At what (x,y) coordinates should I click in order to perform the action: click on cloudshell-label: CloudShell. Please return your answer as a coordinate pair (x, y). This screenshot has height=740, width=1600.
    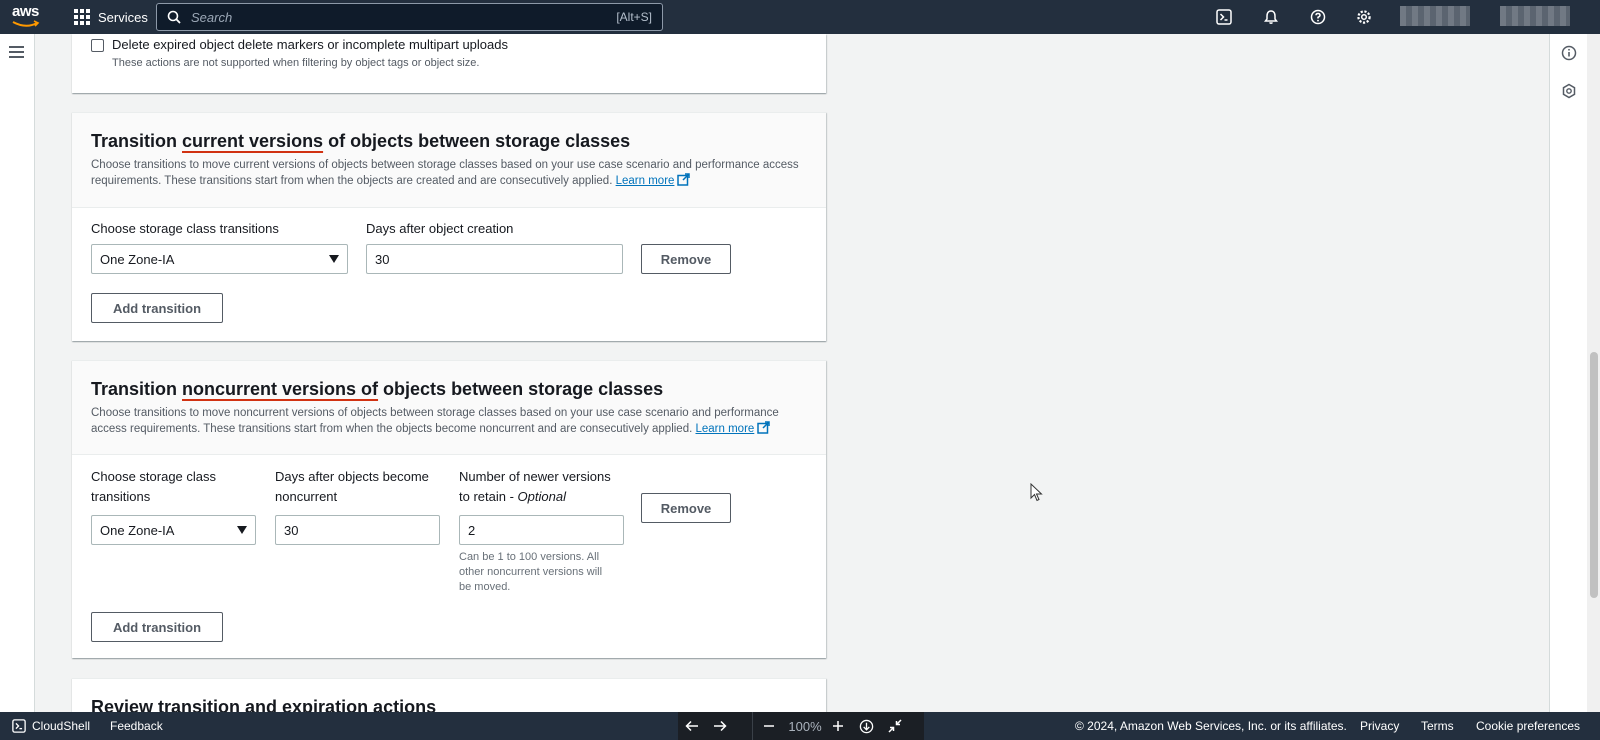
    Looking at the image, I should click on (61, 726).